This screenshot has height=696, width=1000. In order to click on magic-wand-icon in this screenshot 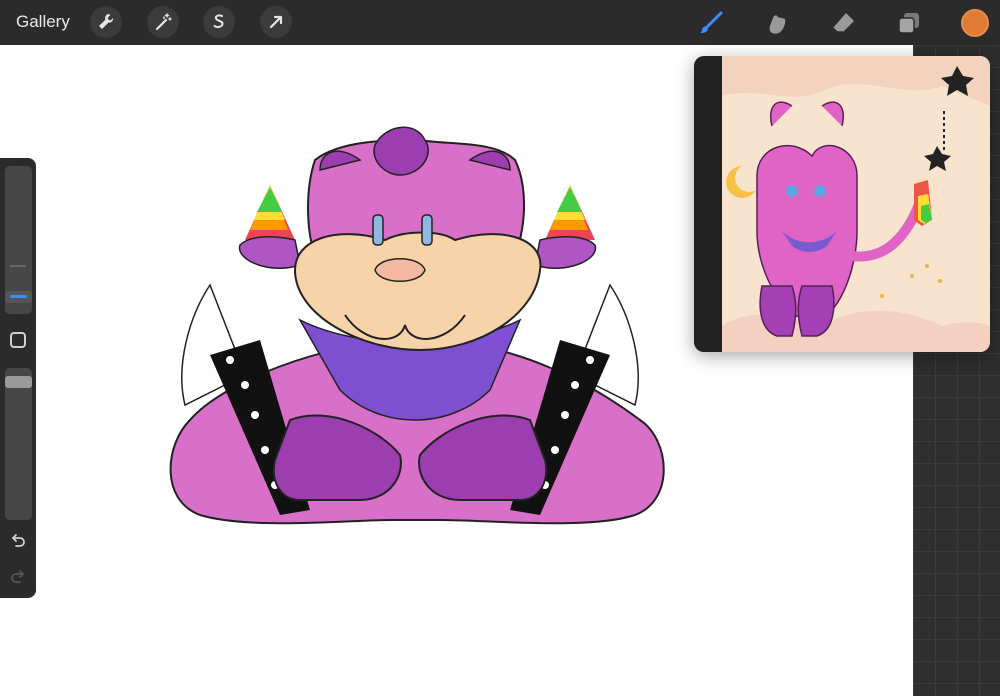, I will do `click(163, 22)`.